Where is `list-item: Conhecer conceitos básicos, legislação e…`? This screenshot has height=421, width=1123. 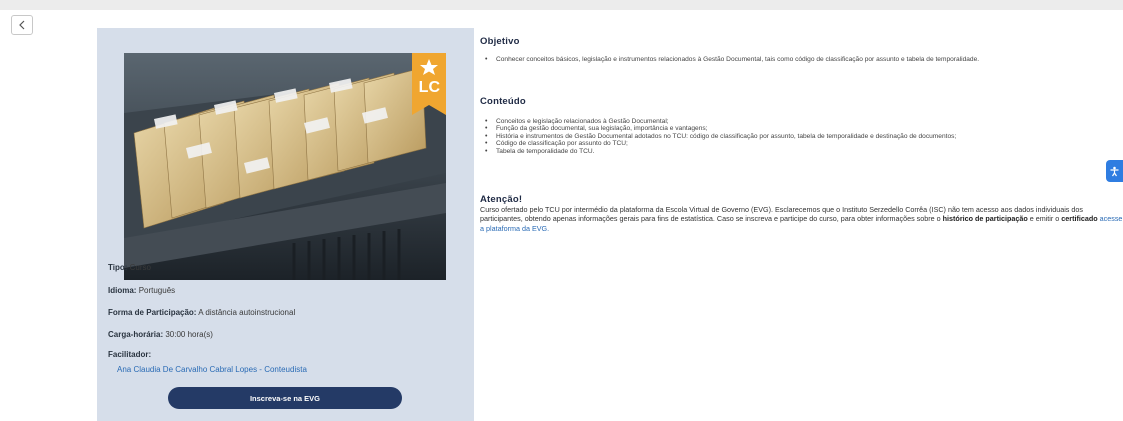 list-item: Conhecer conceitos básicos, legislação e… is located at coordinates (767, 60).